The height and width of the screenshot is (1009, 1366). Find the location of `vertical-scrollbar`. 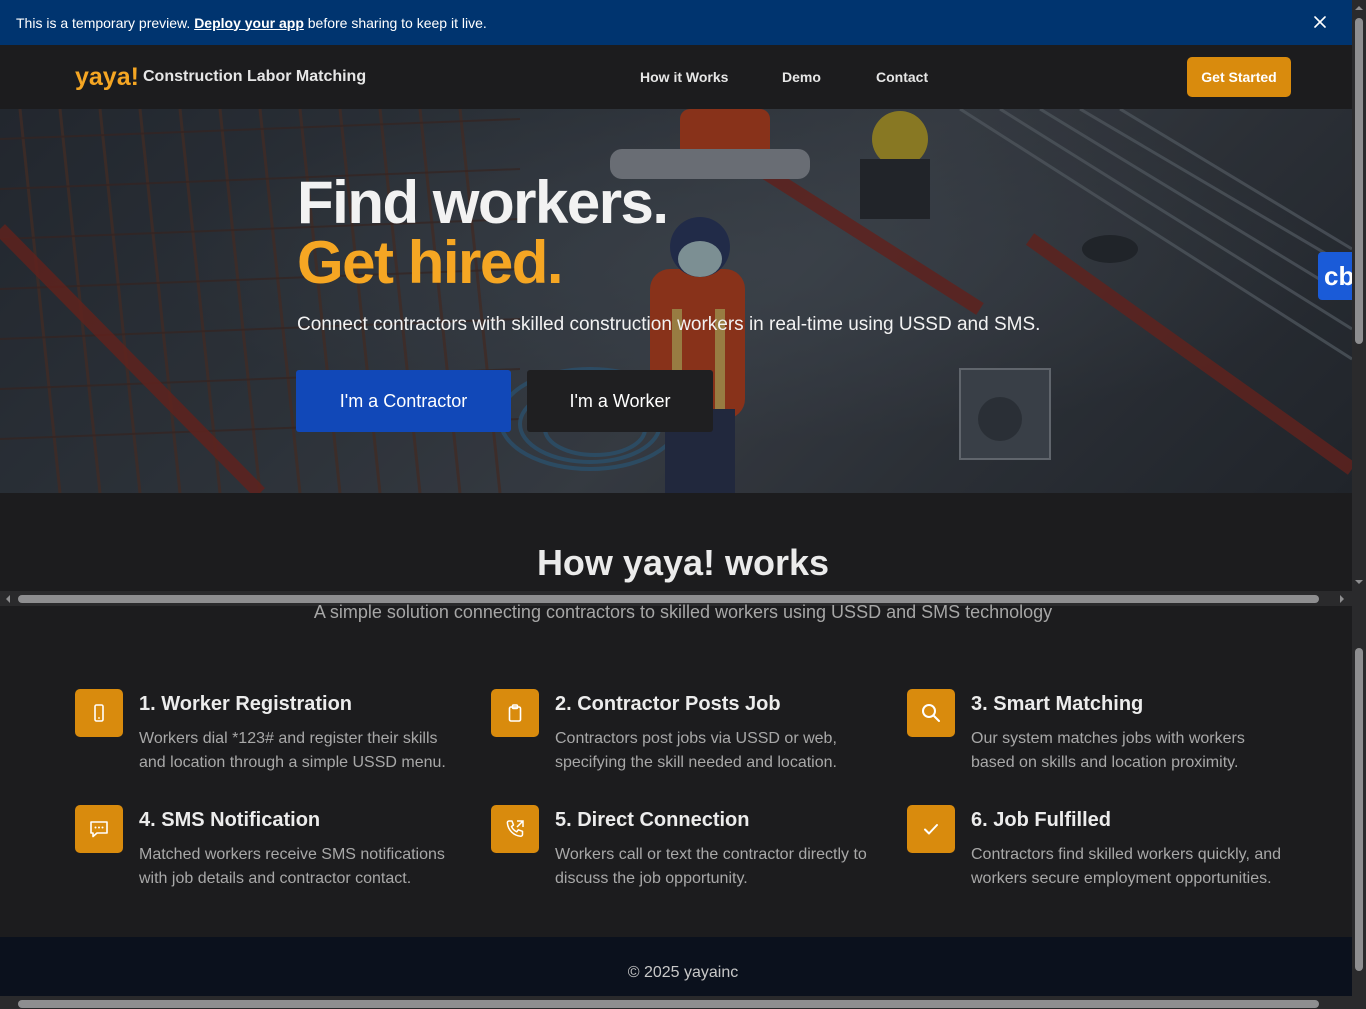

vertical-scrollbar is located at coordinates (1359, 504).